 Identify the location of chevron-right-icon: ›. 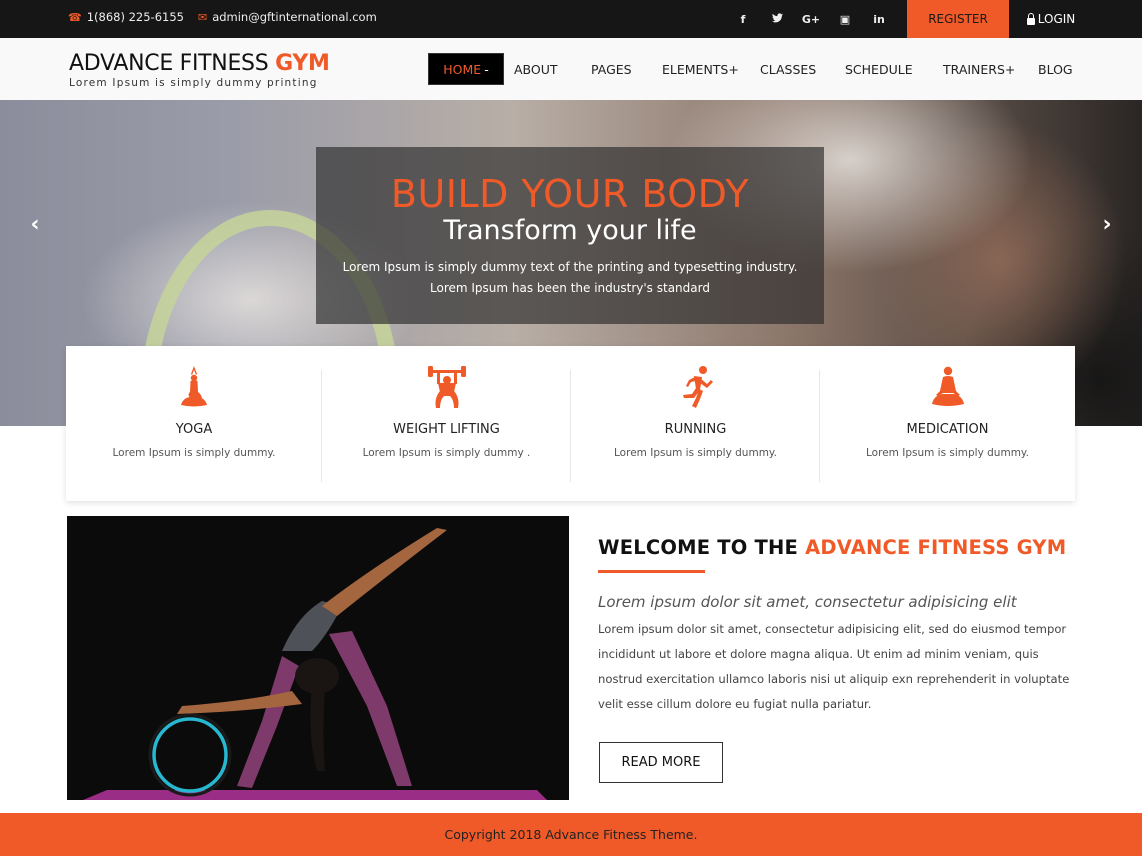
(1107, 224).